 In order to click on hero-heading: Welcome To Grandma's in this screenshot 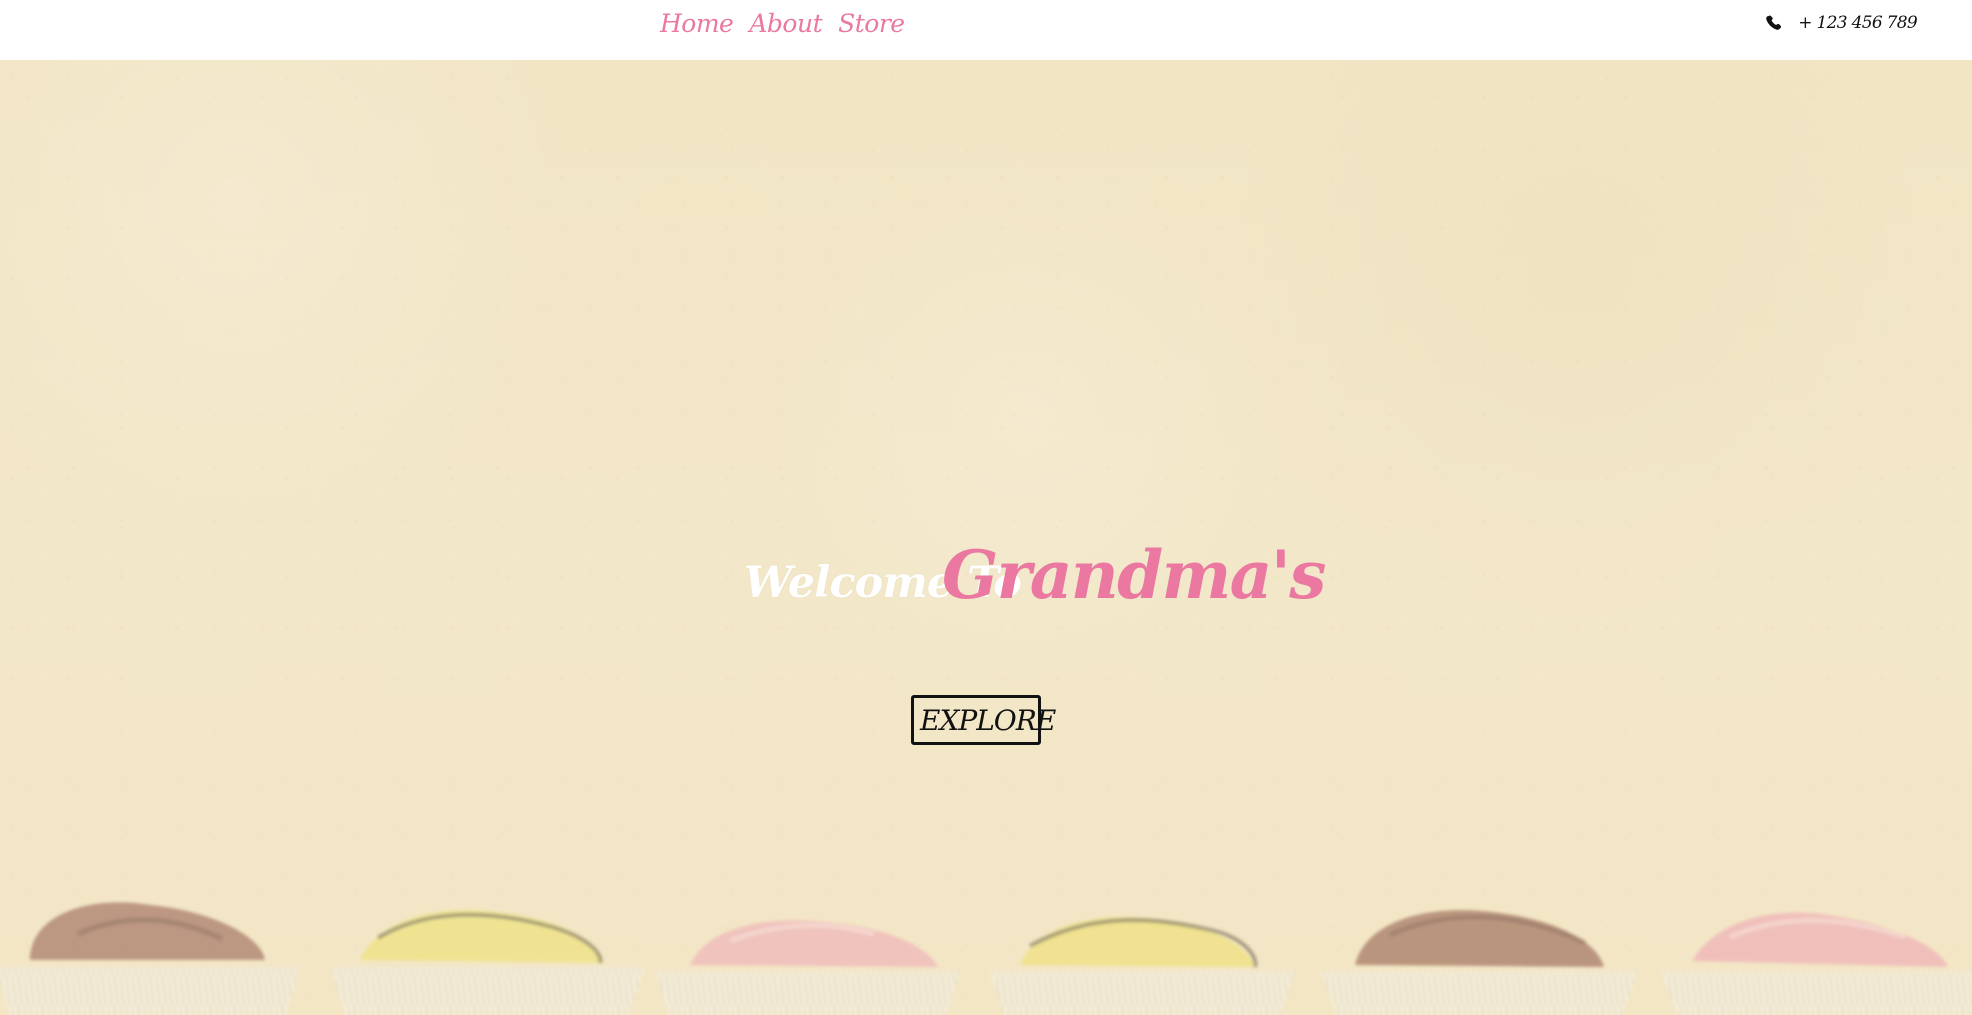, I will do `click(1035, 570)`.